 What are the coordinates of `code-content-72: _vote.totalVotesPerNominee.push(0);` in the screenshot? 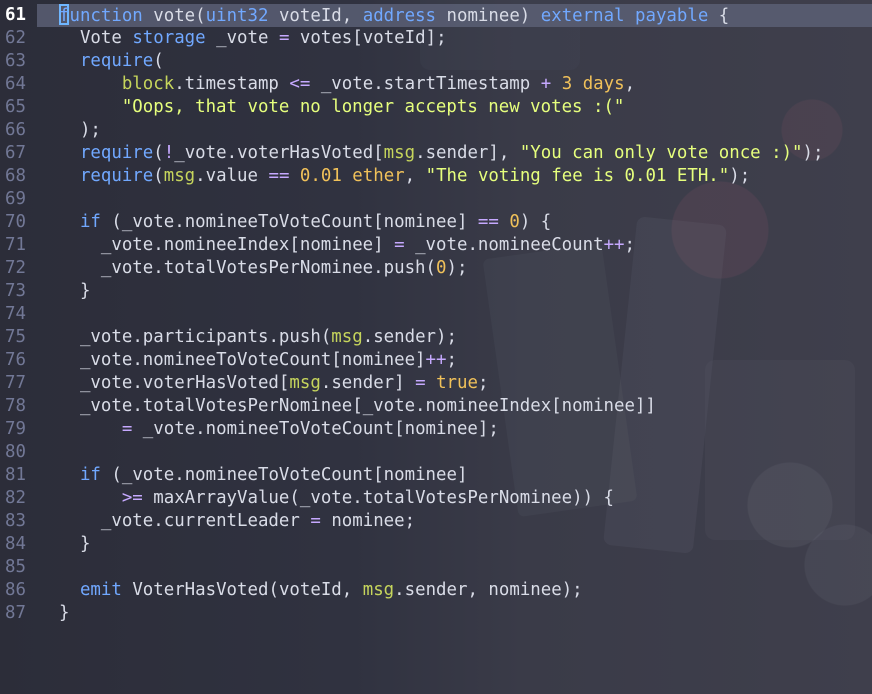 It's located at (263, 268).